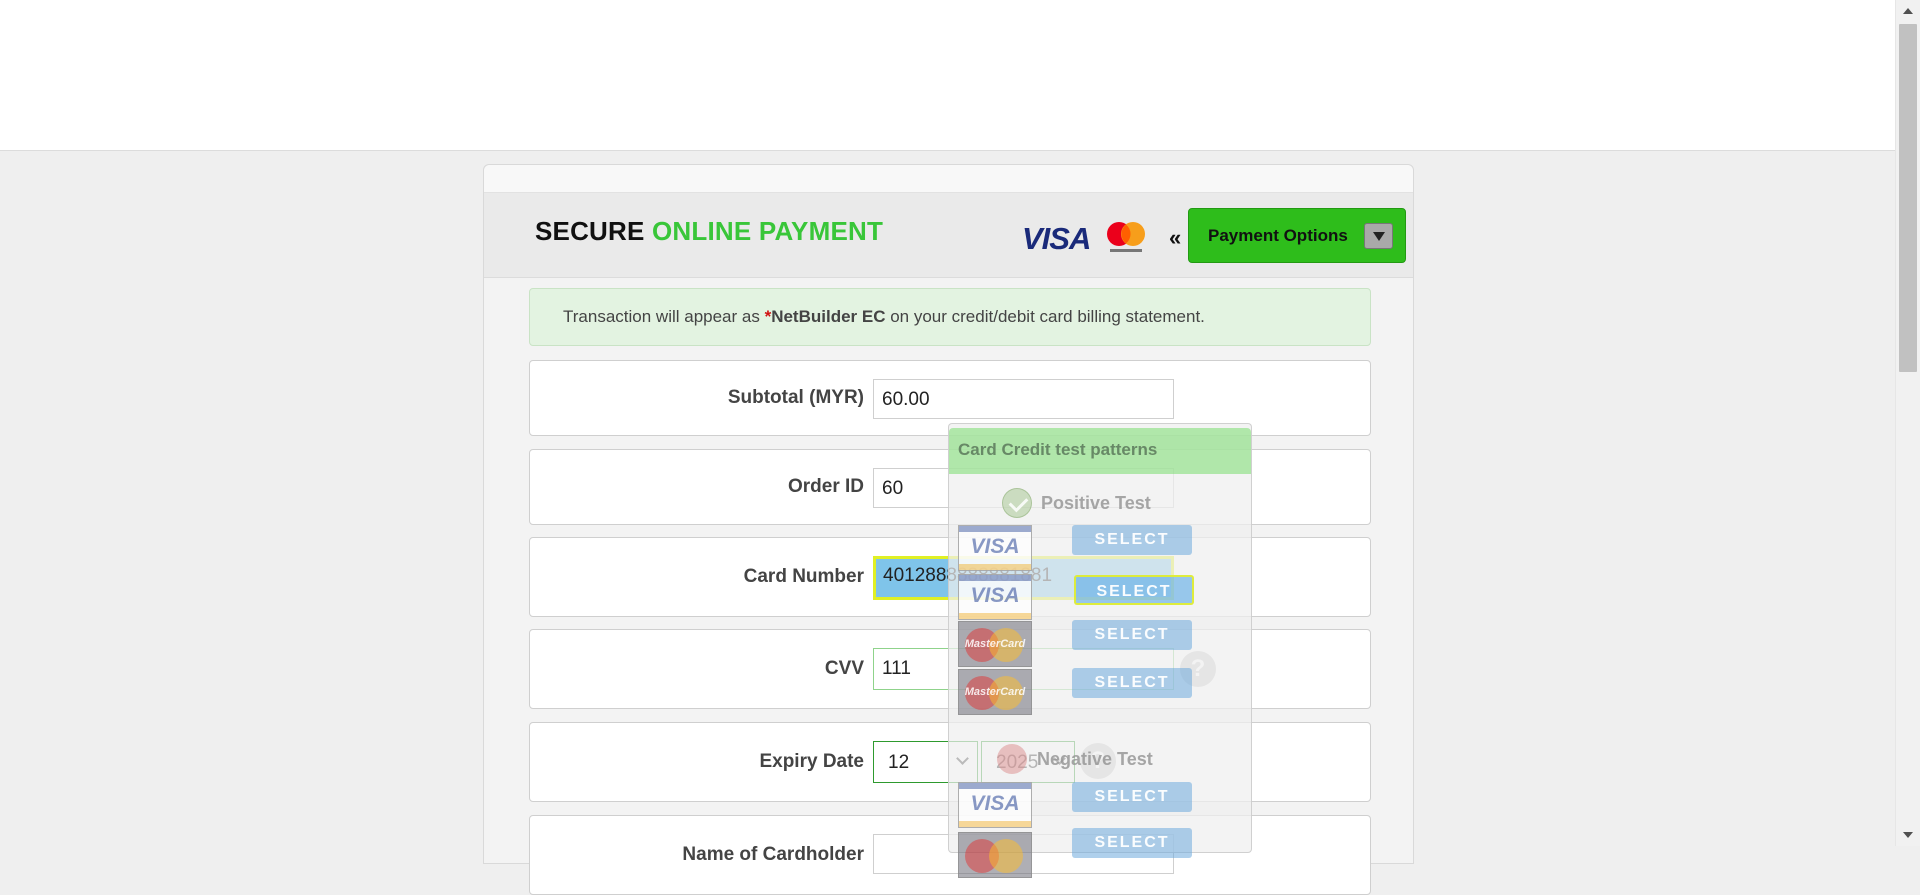 The image size is (1920, 895). Describe the element at coordinates (1096, 503) in the screenshot. I see `positive-test-label: Positive Test` at that location.